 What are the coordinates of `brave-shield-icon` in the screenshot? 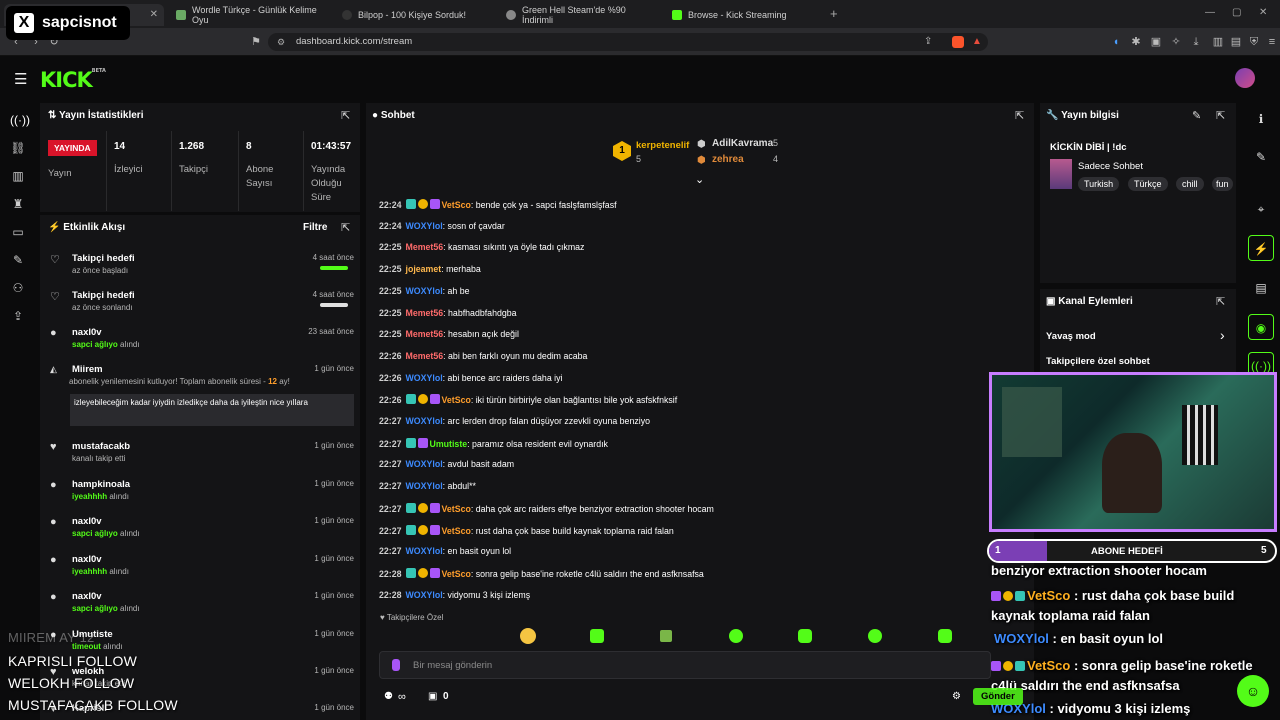 It's located at (958, 42).